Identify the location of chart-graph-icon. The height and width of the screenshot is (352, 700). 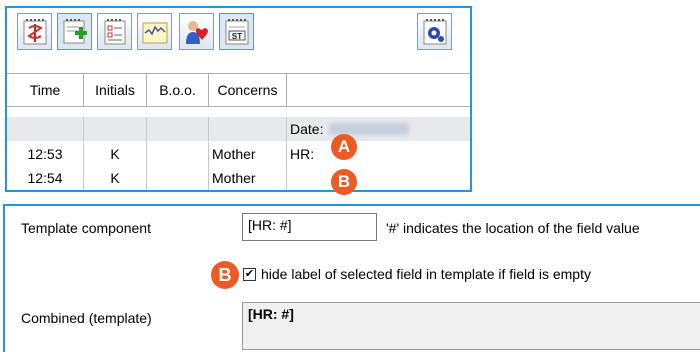
(154, 32).